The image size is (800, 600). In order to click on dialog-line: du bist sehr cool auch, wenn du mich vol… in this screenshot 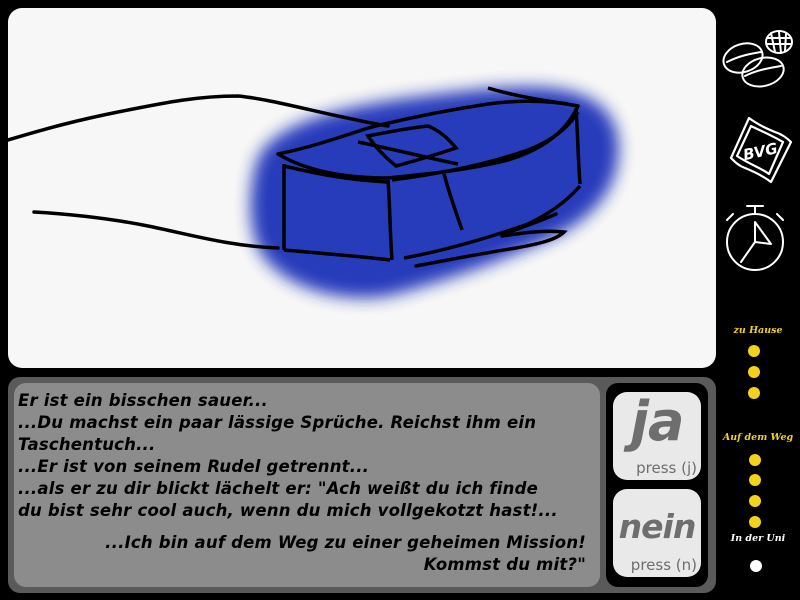, I will do `click(288, 510)`.